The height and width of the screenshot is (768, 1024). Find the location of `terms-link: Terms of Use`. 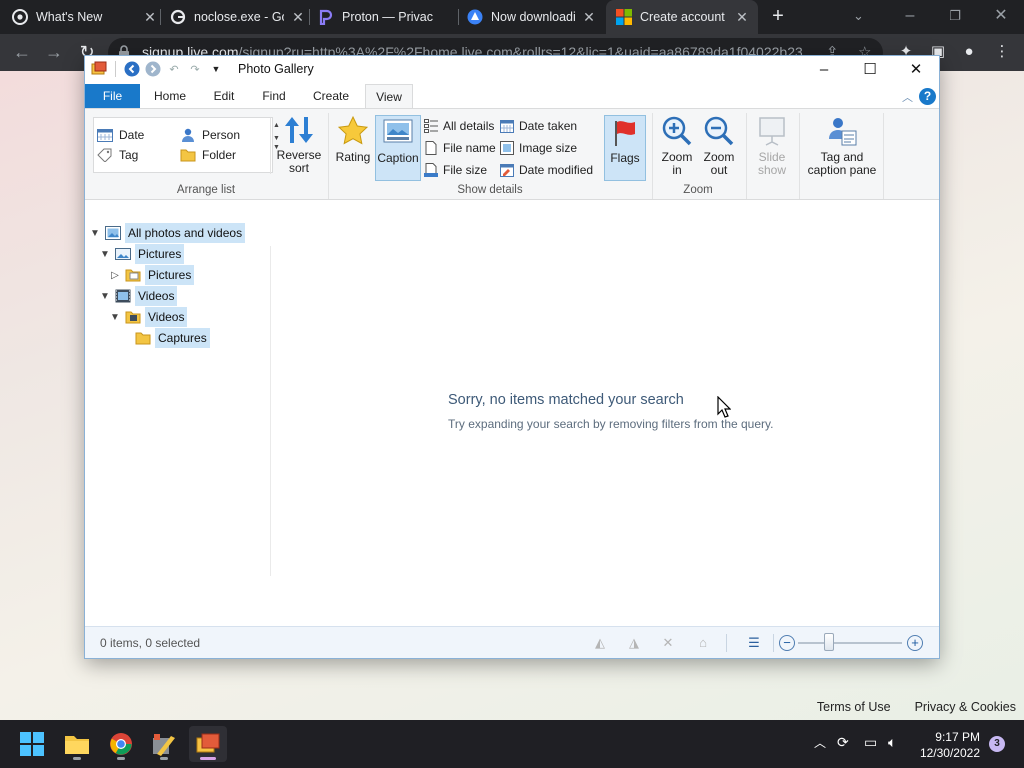

terms-link: Terms of Use is located at coordinates (854, 707).